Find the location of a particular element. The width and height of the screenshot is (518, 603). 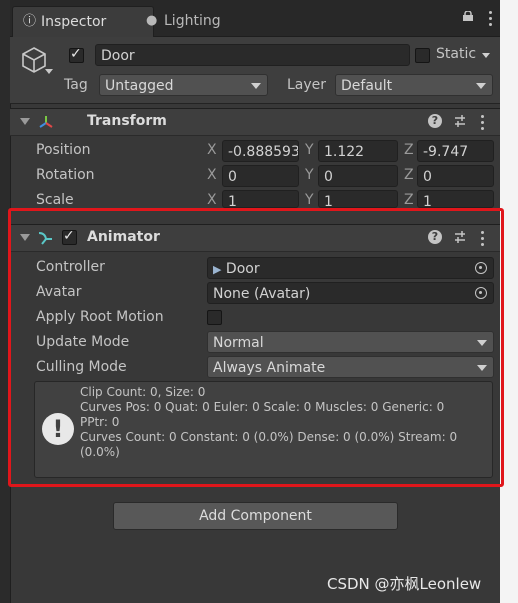

animator-controller-icon: ▶ is located at coordinates (217, 269).